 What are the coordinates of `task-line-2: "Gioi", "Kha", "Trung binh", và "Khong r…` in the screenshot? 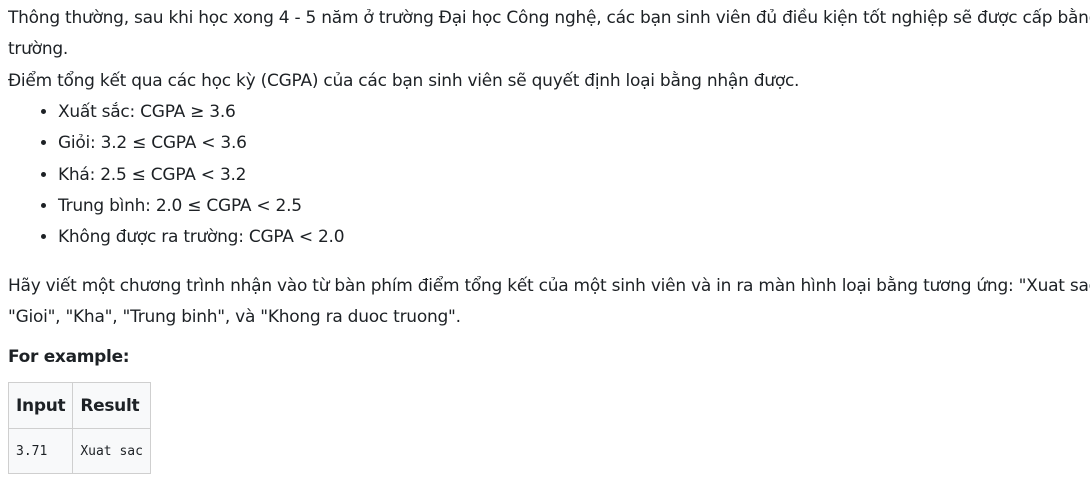 It's located at (234, 317).